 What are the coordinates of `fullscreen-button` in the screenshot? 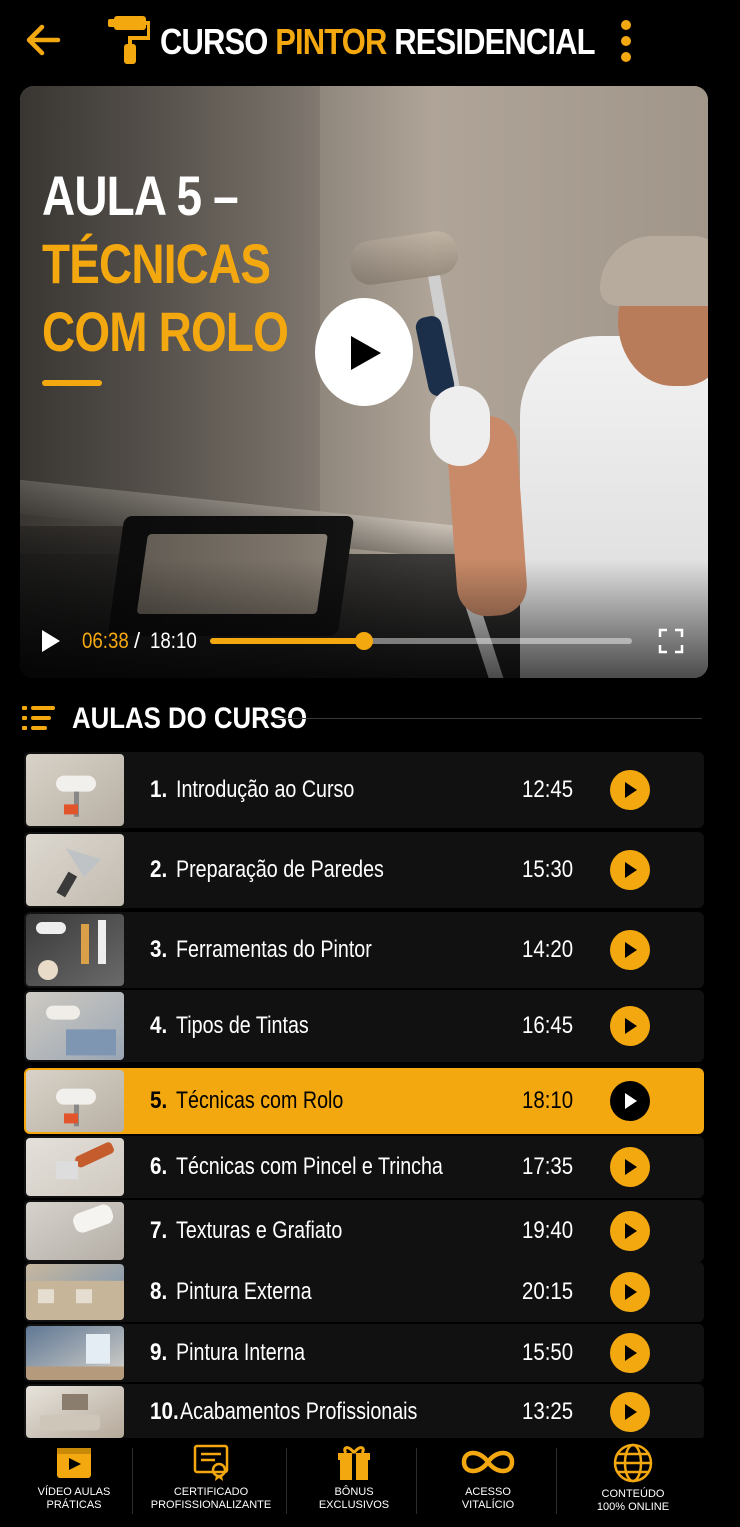 It's located at (671, 641).